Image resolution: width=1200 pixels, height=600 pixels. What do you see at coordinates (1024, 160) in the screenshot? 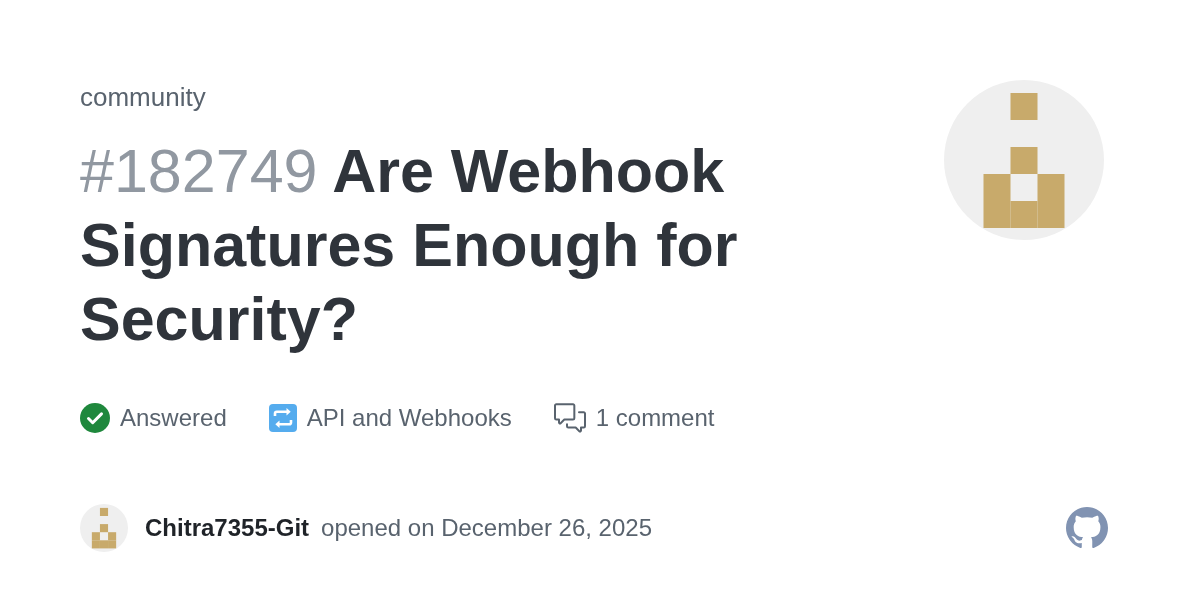
I see `pattern-avatar-icon` at bounding box center [1024, 160].